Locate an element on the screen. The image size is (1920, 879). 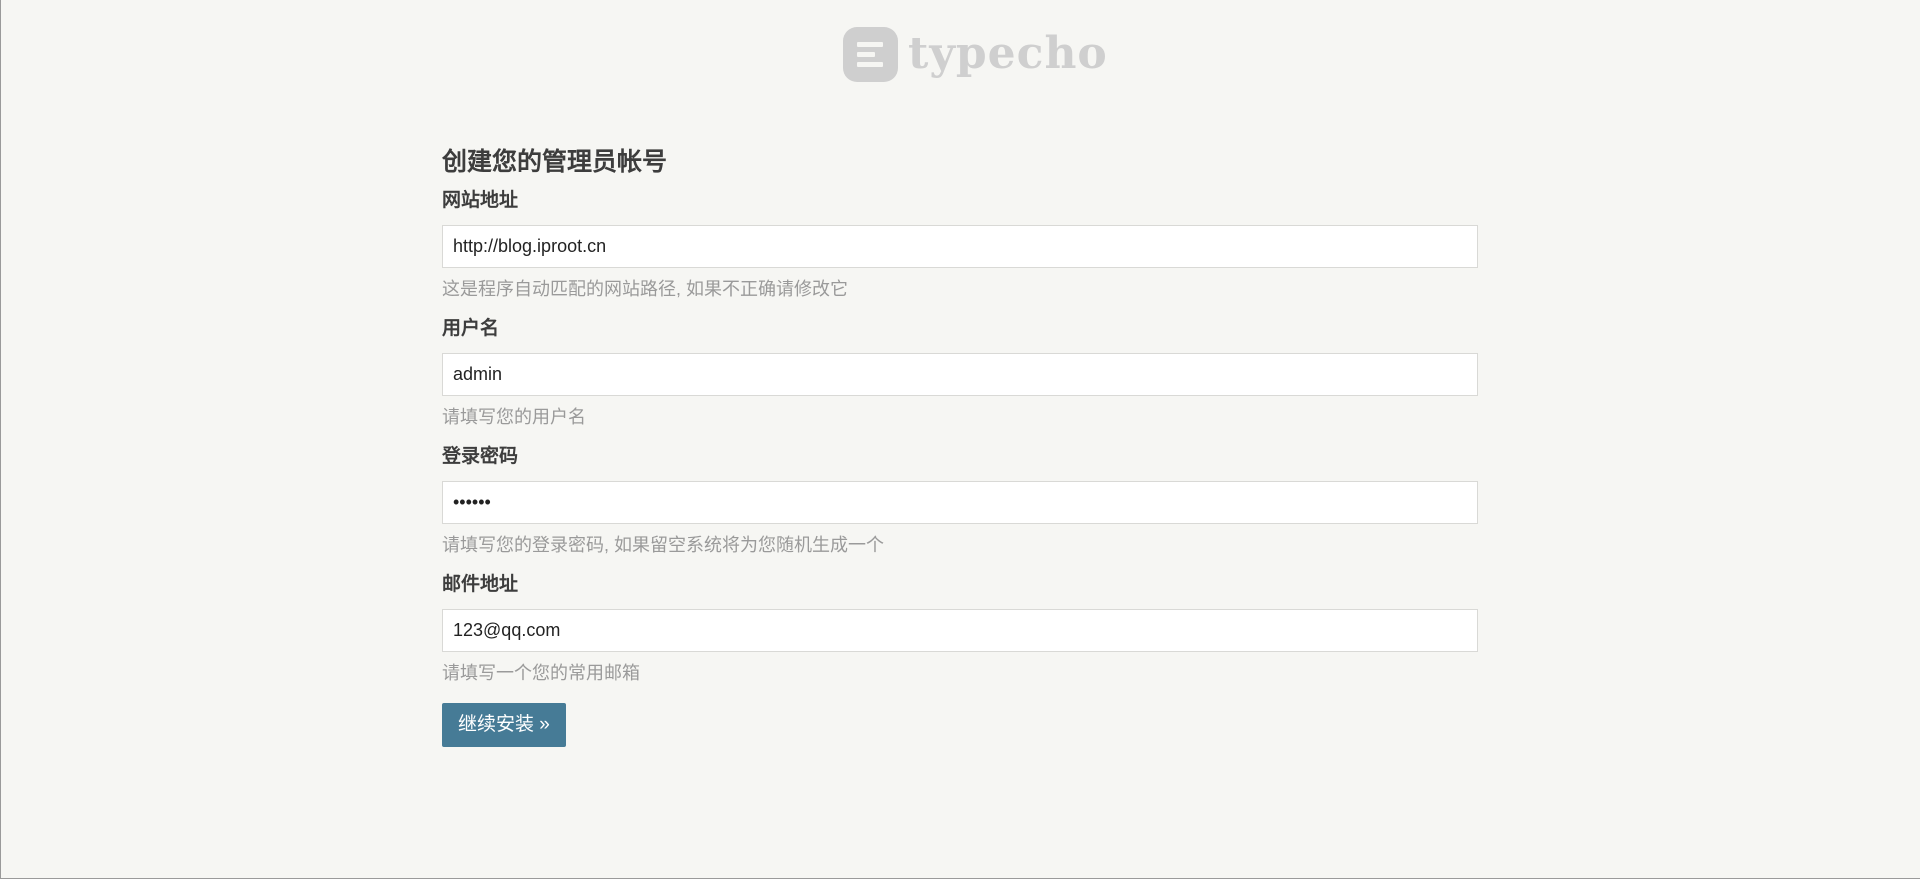
typecho-logo: typecho is located at coordinates (975, 54).